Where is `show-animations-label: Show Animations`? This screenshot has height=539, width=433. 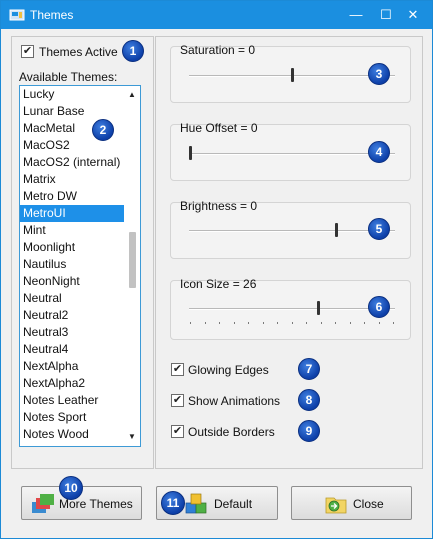 show-animations-label: Show Animations is located at coordinates (234, 401).